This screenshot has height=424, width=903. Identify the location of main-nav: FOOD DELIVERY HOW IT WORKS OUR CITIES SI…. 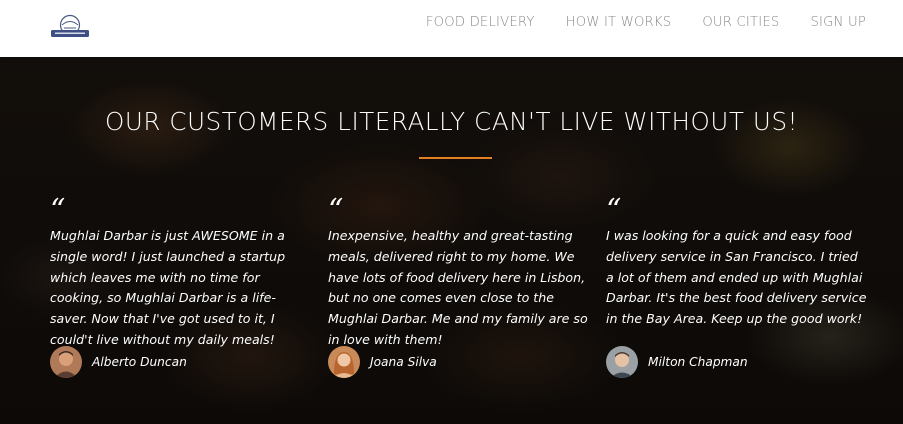
(630, 22).